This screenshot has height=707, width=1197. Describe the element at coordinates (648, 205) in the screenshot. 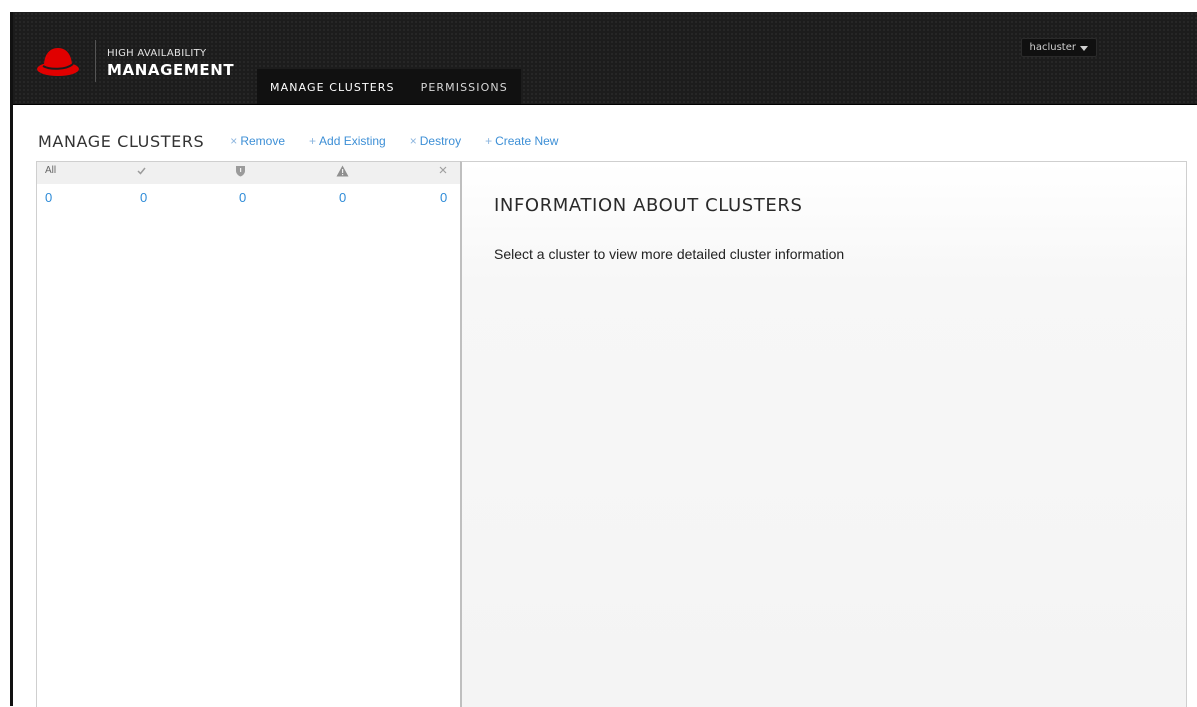

I see `info-title: INFORMATION ABOUT CLUSTERS` at that location.